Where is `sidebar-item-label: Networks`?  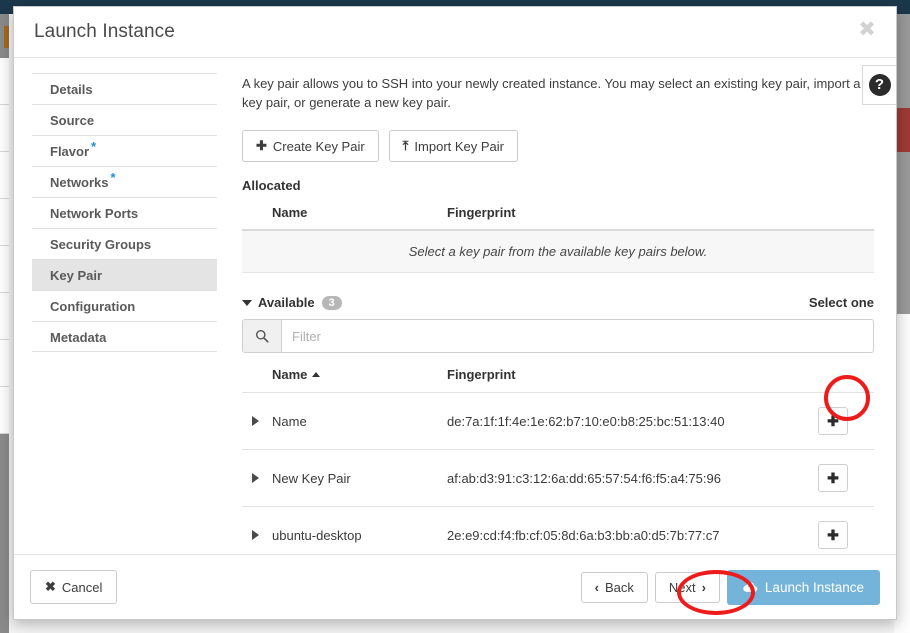
sidebar-item-label: Networks is located at coordinates (79, 182).